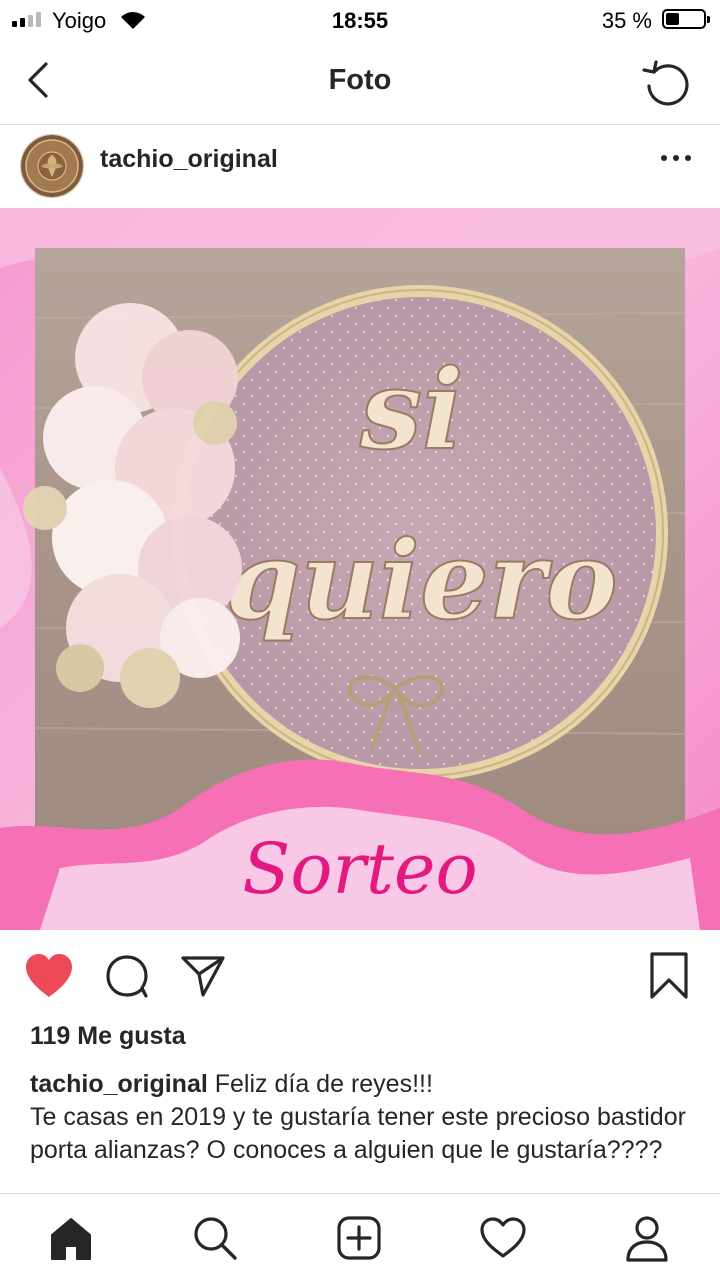  I want to click on tab-bar, so click(360, 1237).